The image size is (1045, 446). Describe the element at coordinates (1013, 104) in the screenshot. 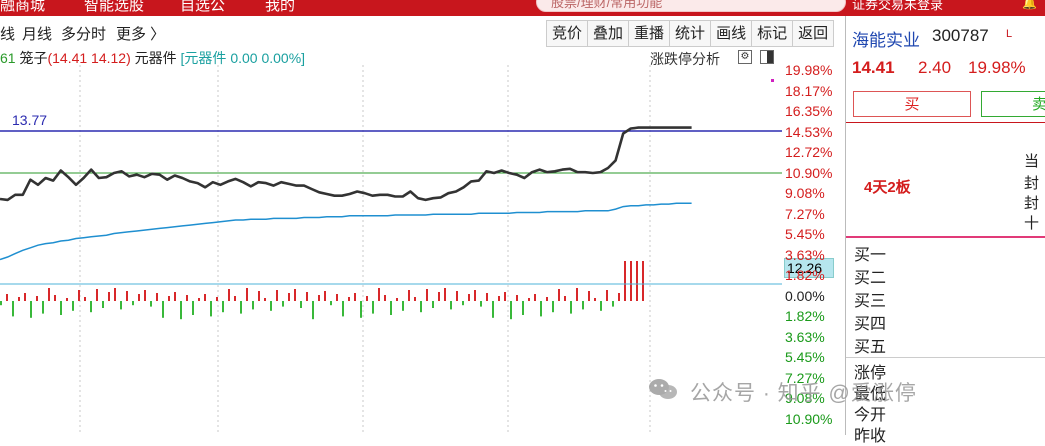

I see `sell-button: 卖` at that location.